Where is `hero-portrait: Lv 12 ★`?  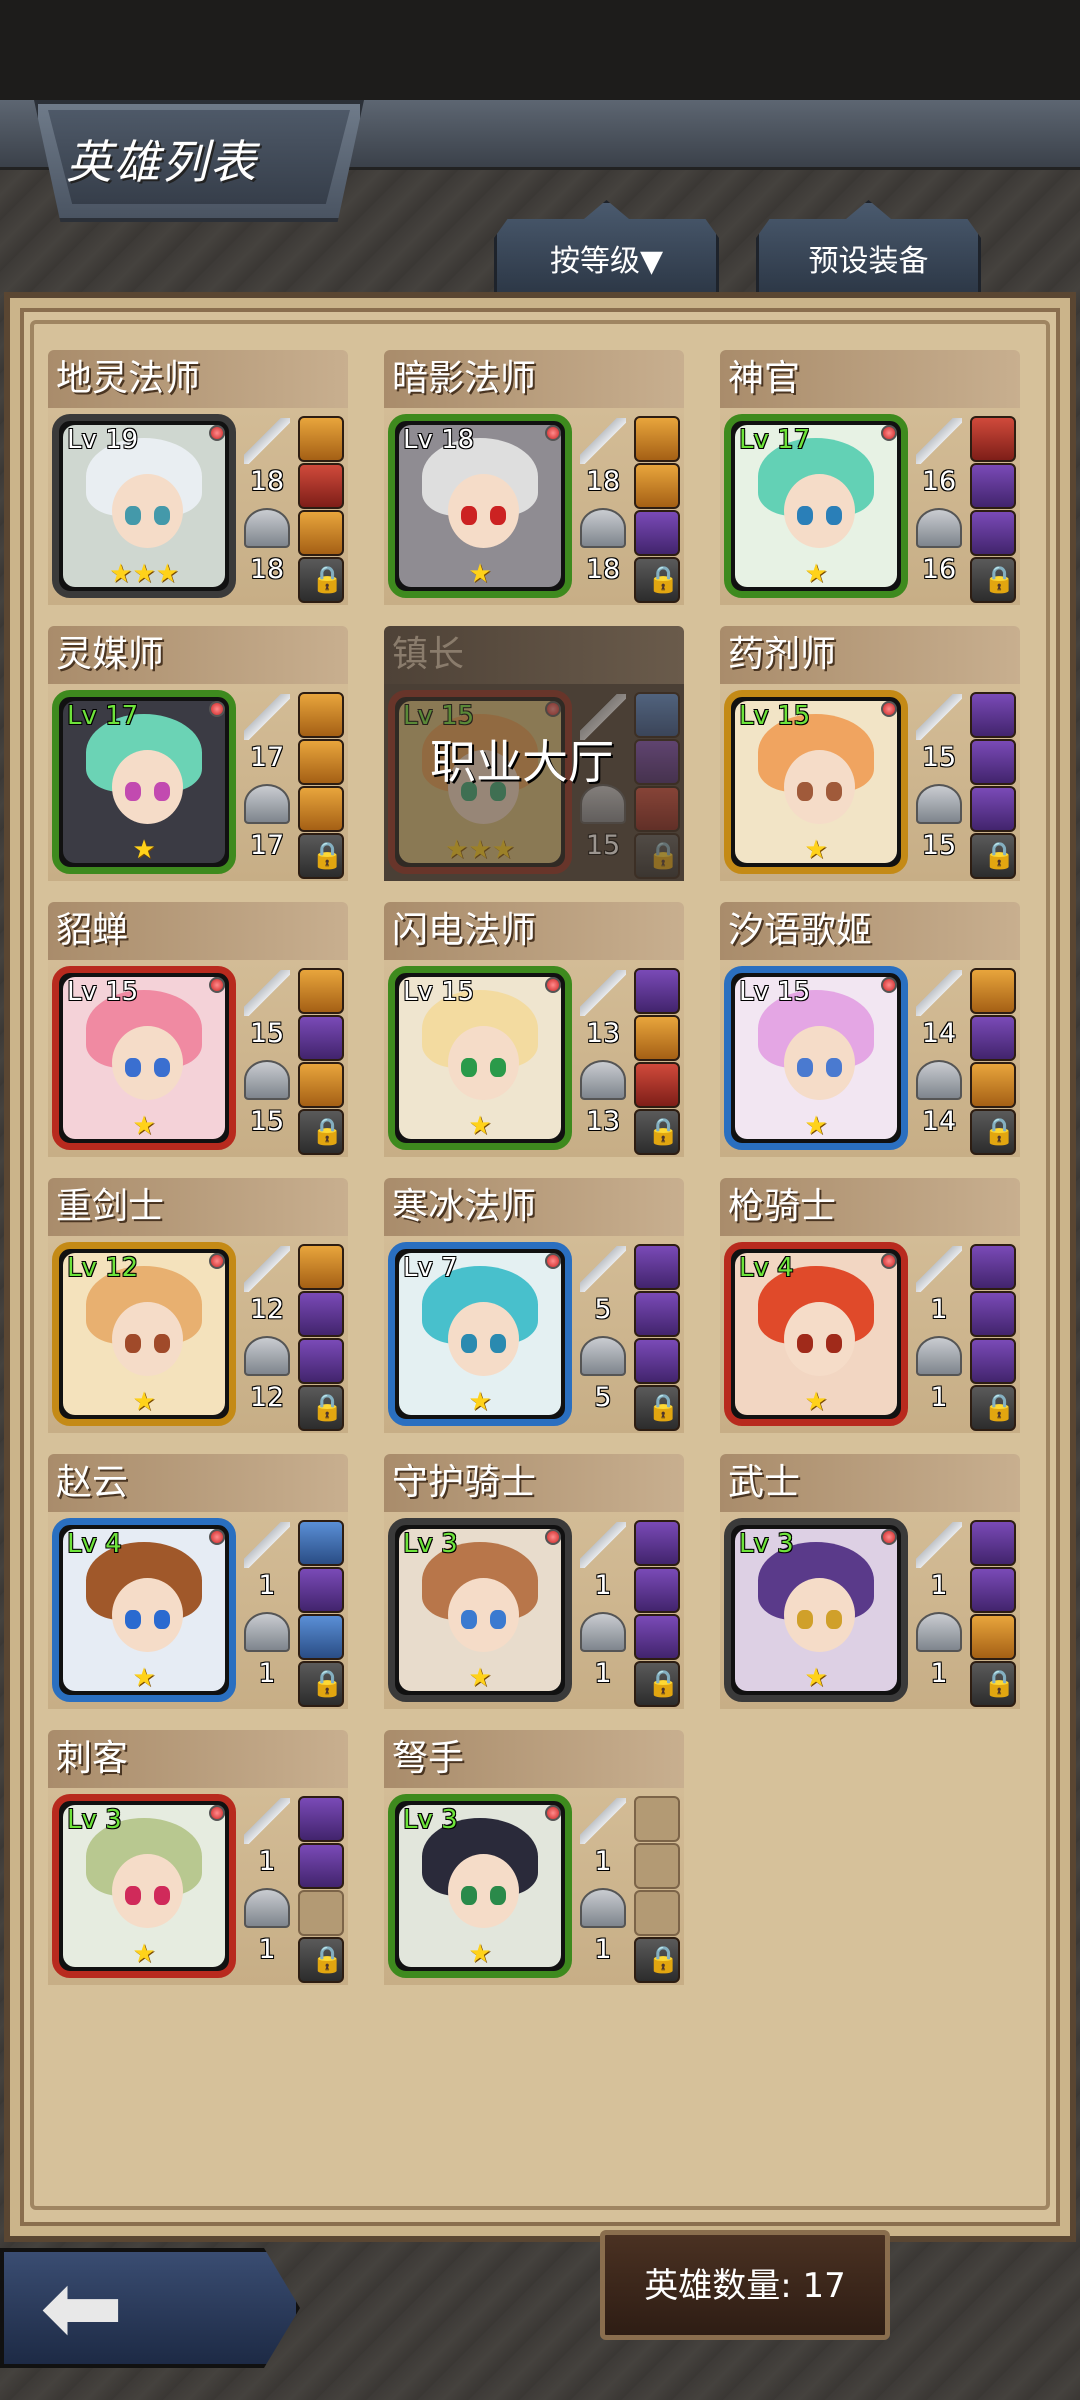 hero-portrait: Lv 12 ★ is located at coordinates (144, 1334).